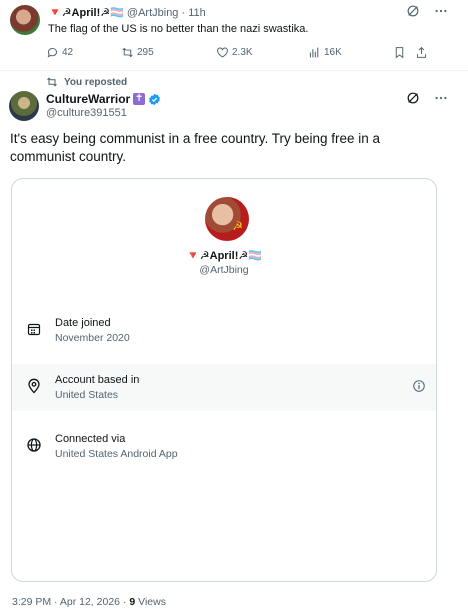  I want to click on post-time: 3:29 PM, so click(31, 602).